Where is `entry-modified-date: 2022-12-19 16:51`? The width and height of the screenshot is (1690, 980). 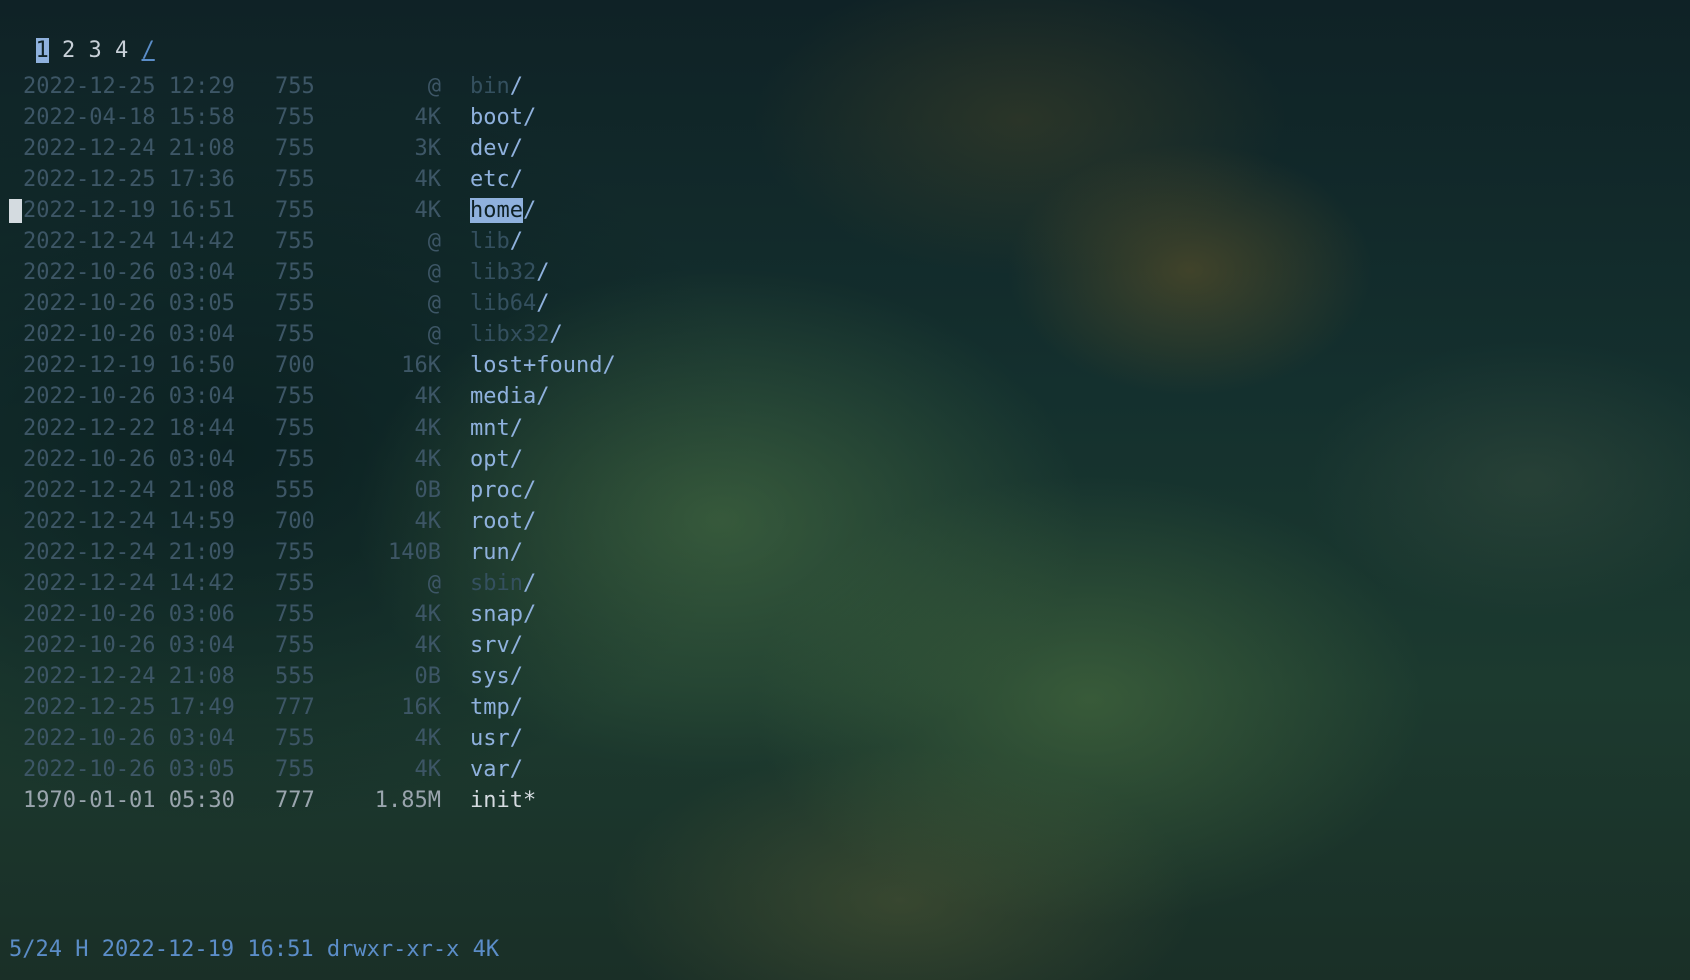 entry-modified-date: 2022-12-19 16:51 is located at coordinates (129, 211).